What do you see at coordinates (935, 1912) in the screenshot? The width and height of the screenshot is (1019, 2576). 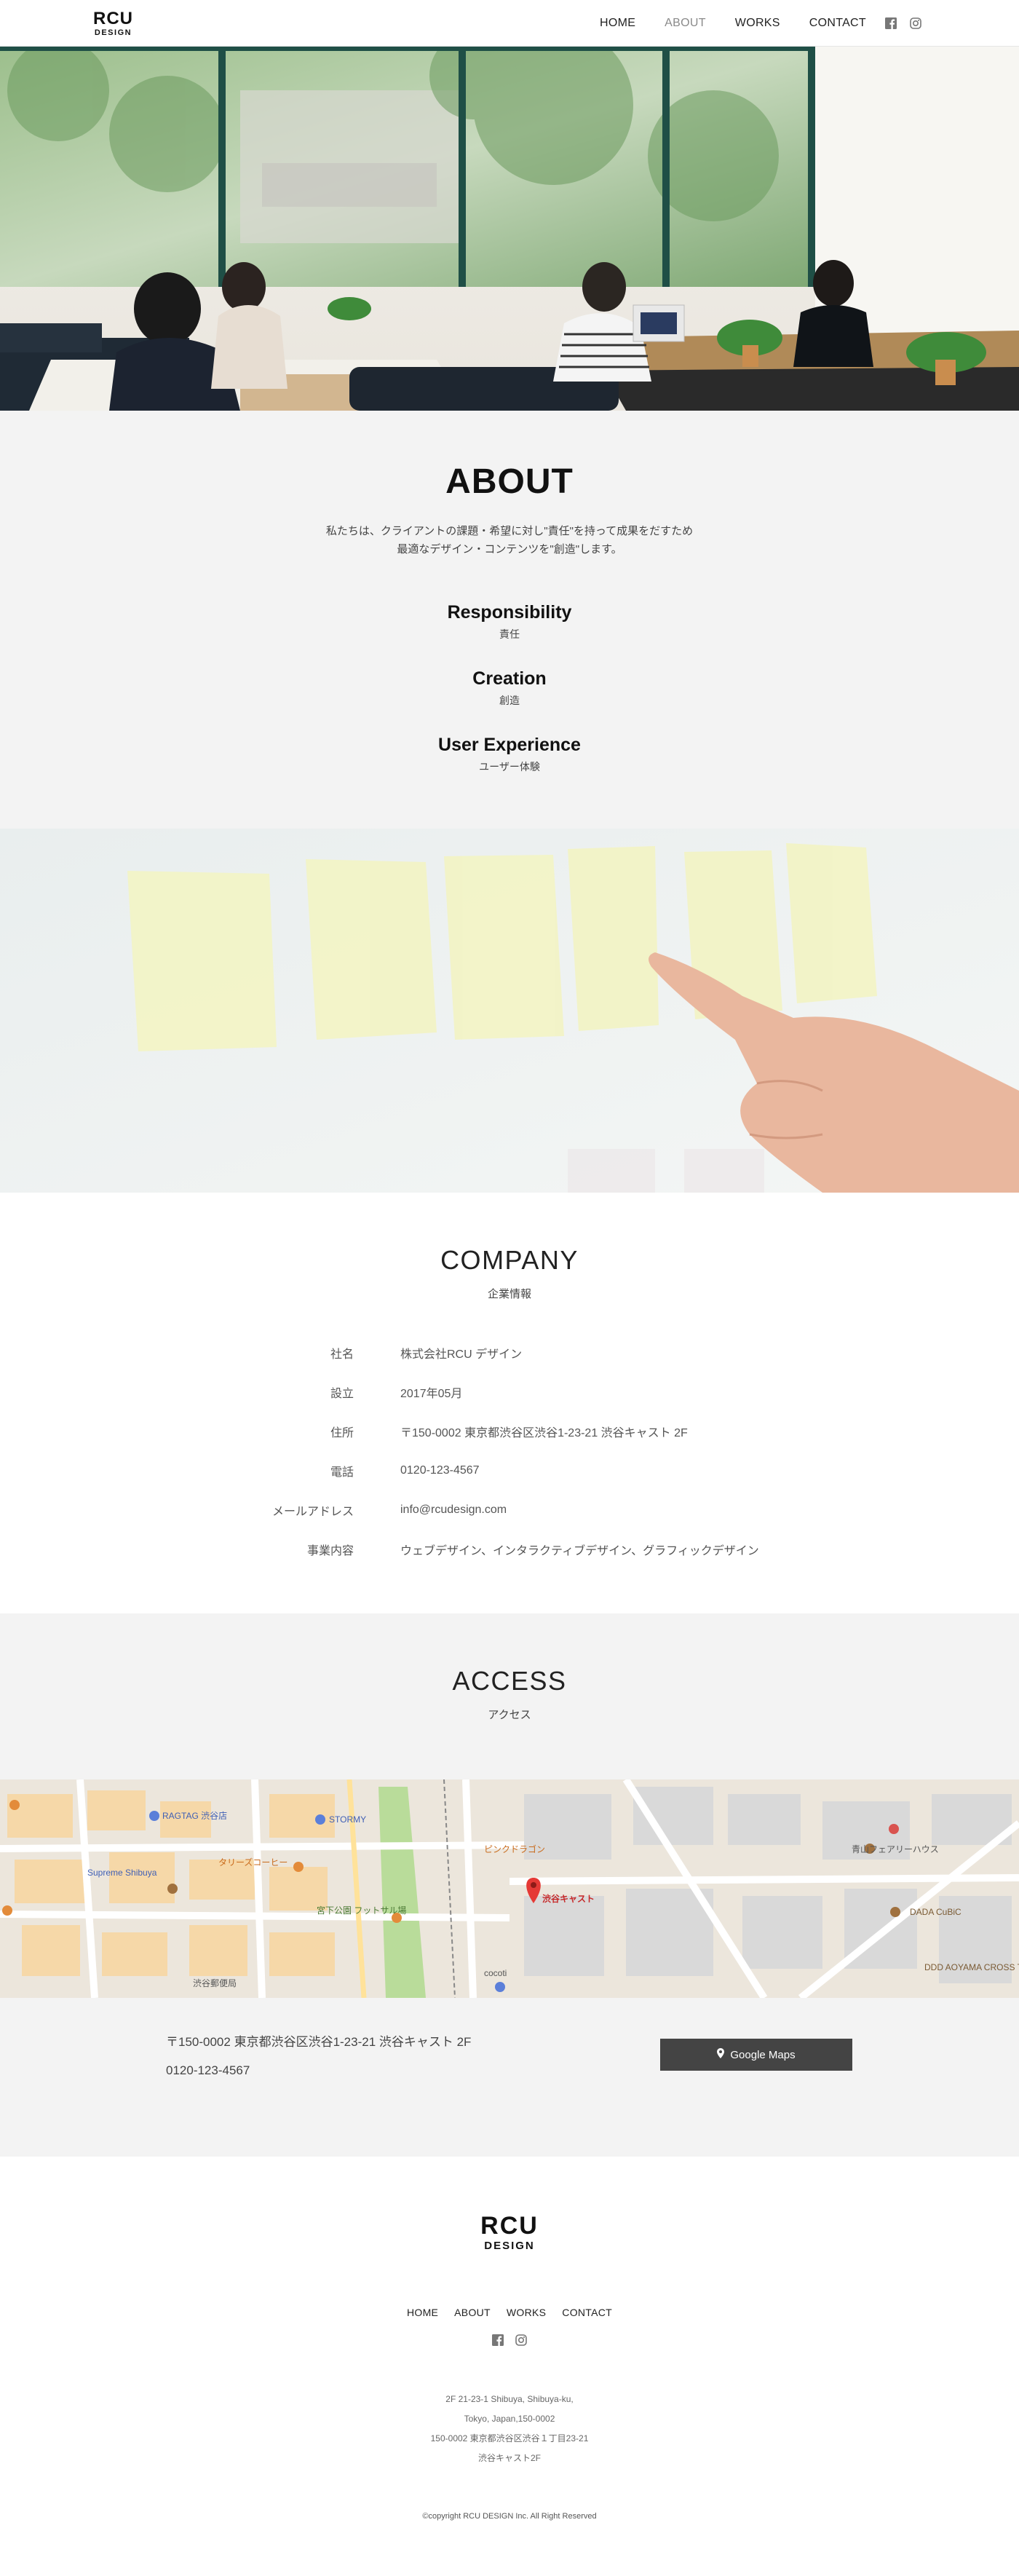 I see `map-label-dada: DADA CuBiC` at bounding box center [935, 1912].